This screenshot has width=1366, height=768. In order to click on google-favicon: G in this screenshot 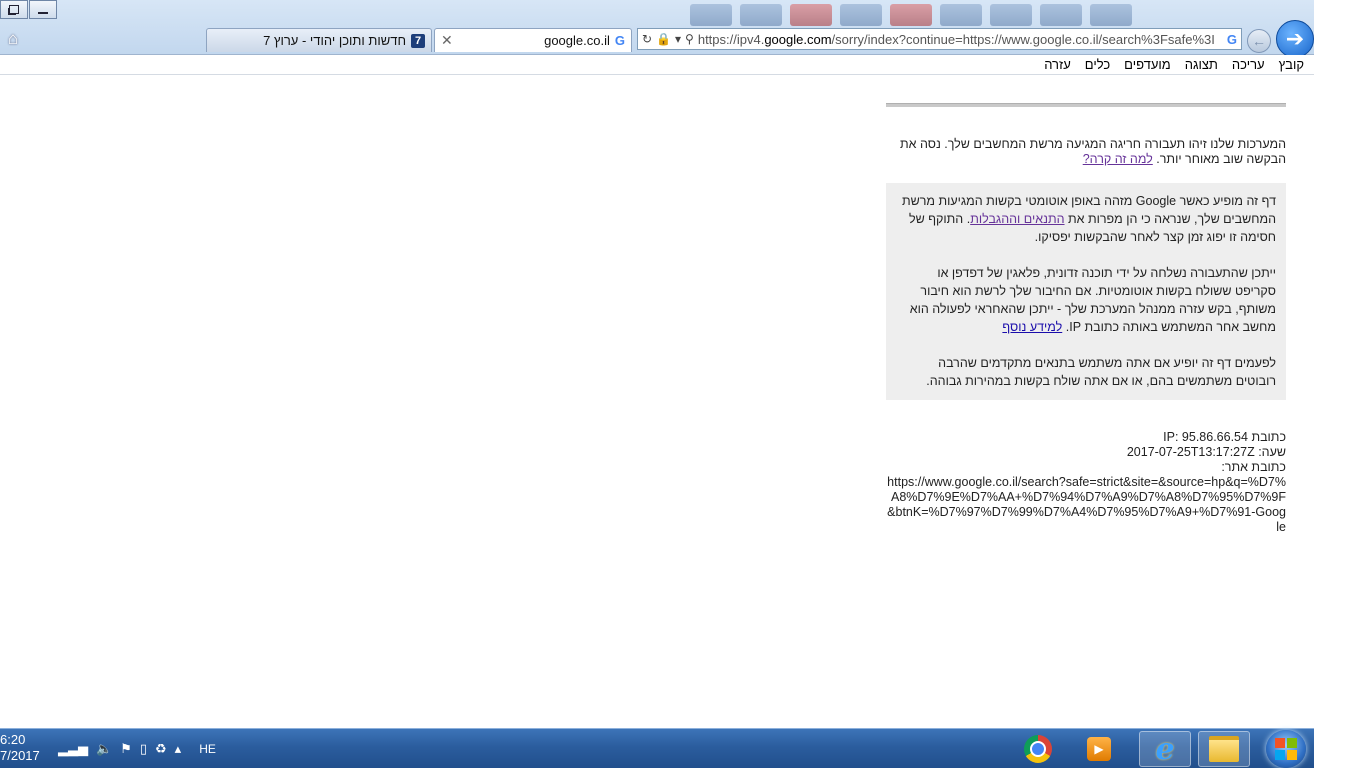, I will do `click(619, 40)`.